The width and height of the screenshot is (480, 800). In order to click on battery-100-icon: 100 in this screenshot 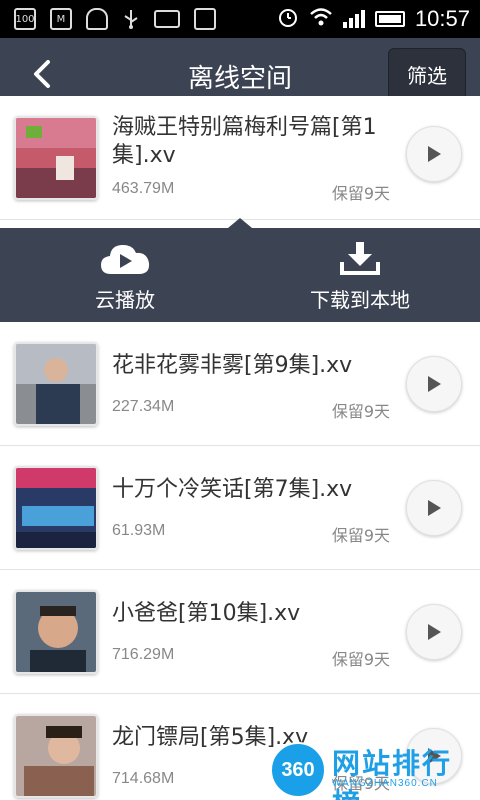, I will do `click(25, 19)`.